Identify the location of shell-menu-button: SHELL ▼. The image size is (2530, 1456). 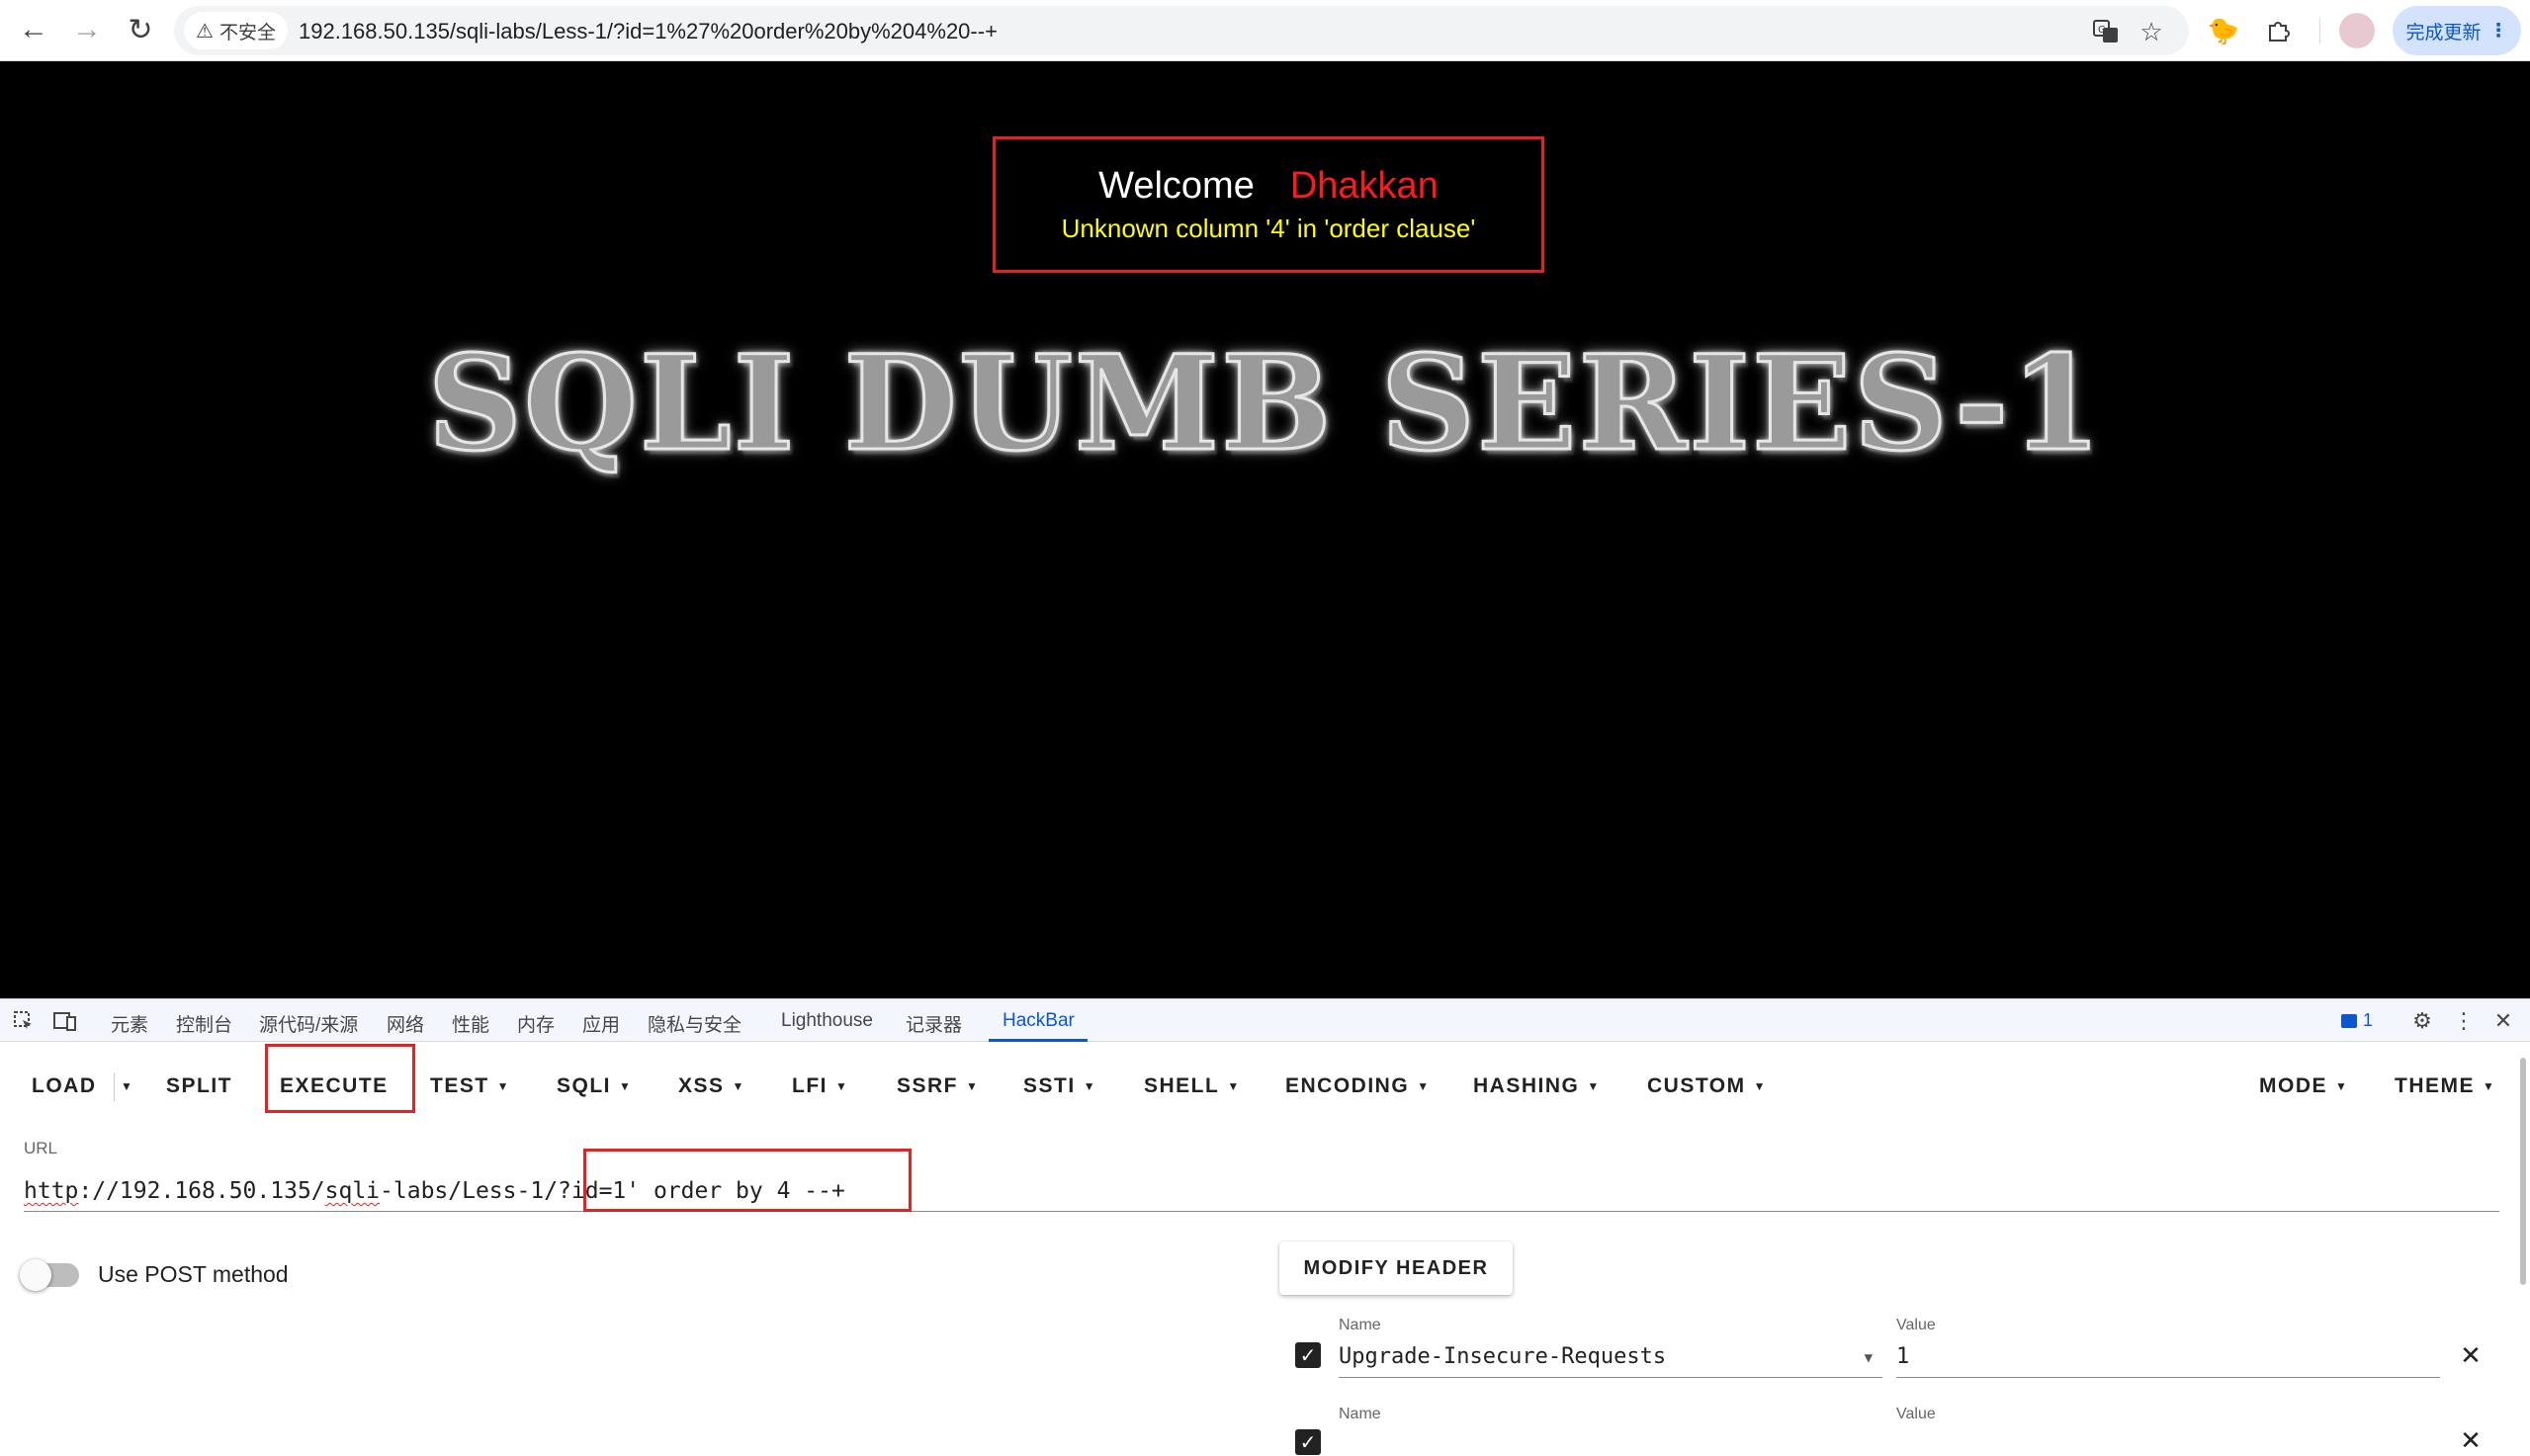
(1192, 1086).